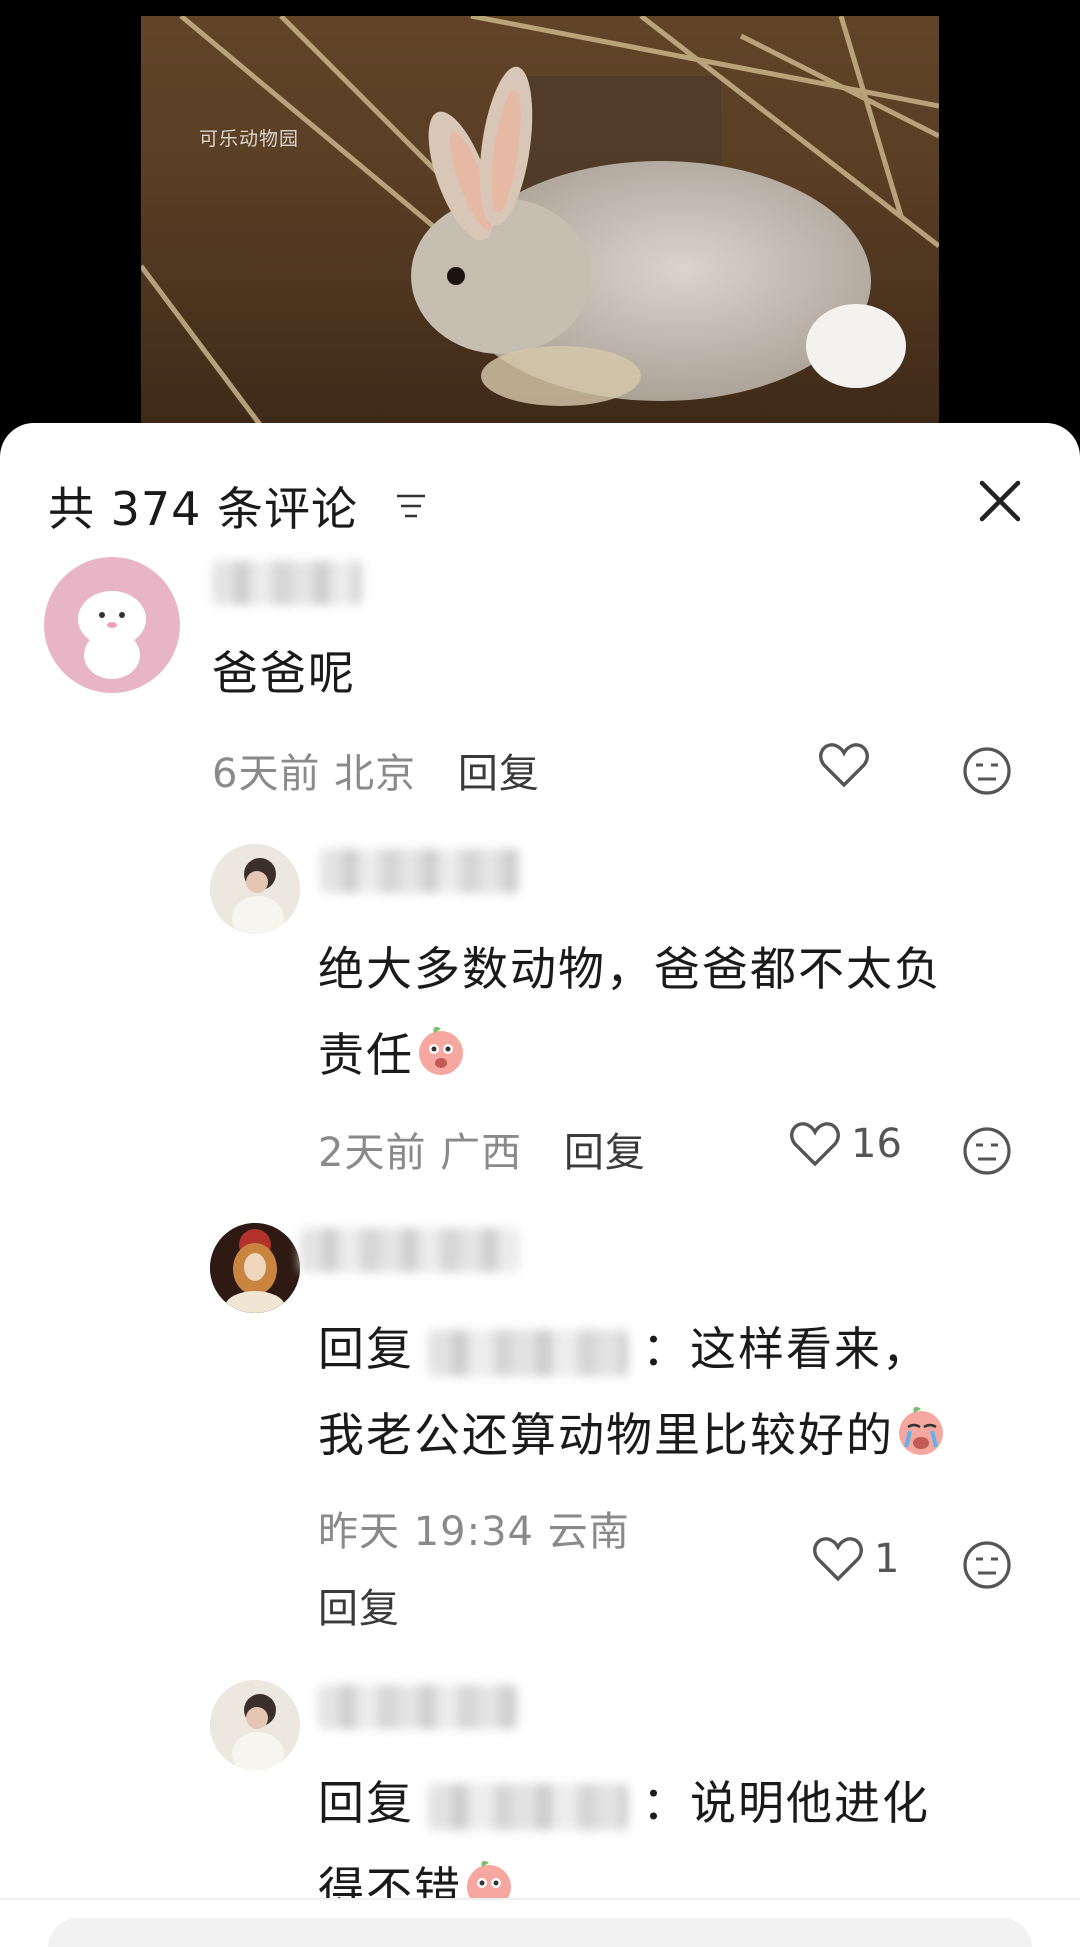  What do you see at coordinates (203, 509) in the screenshot?
I see `comment-count-title: 共 374 条评论` at bounding box center [203, 509].